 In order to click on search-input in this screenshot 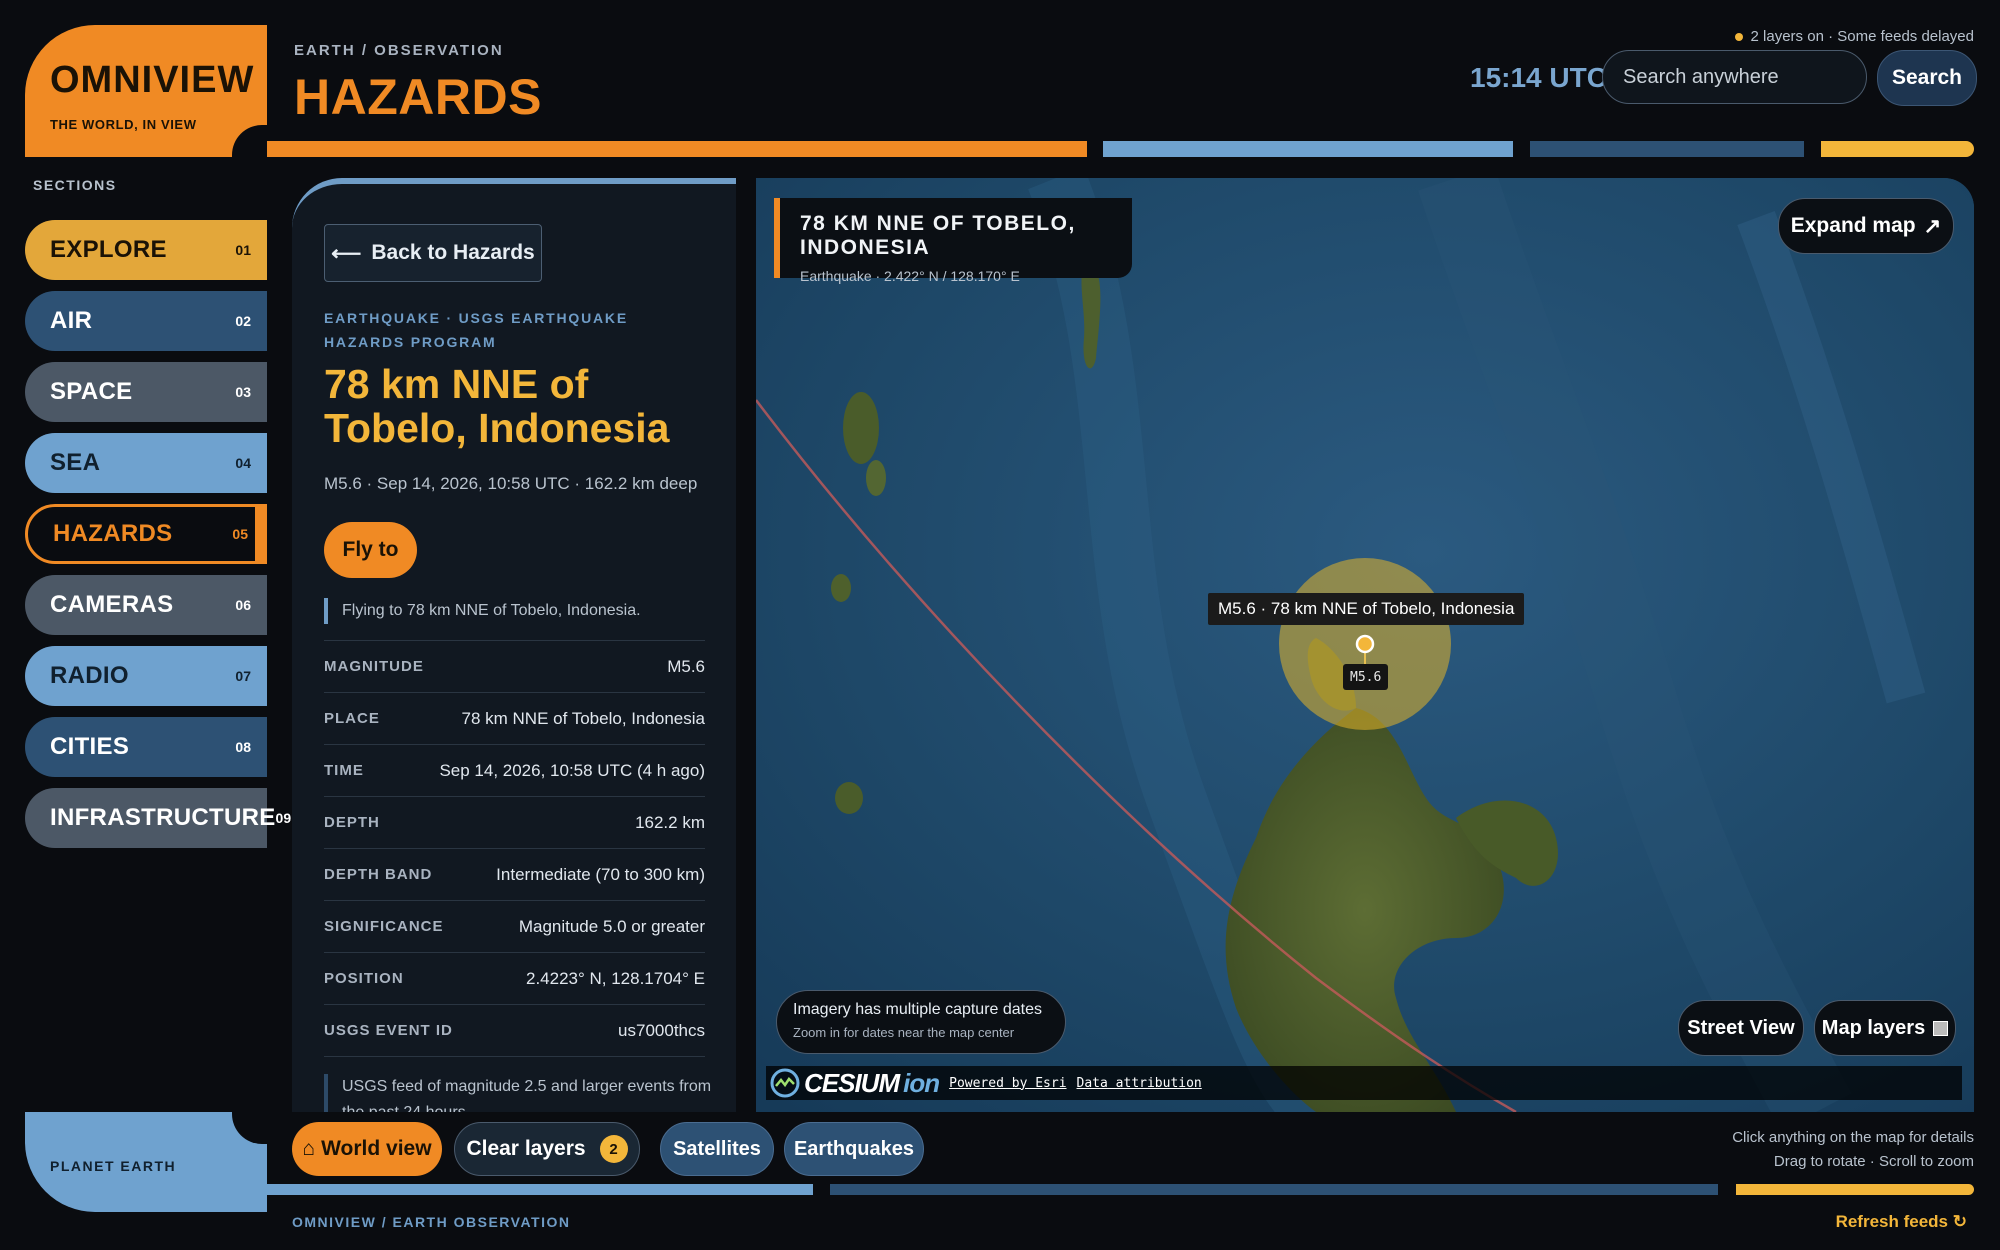, I will do `click(1734, 77)`.